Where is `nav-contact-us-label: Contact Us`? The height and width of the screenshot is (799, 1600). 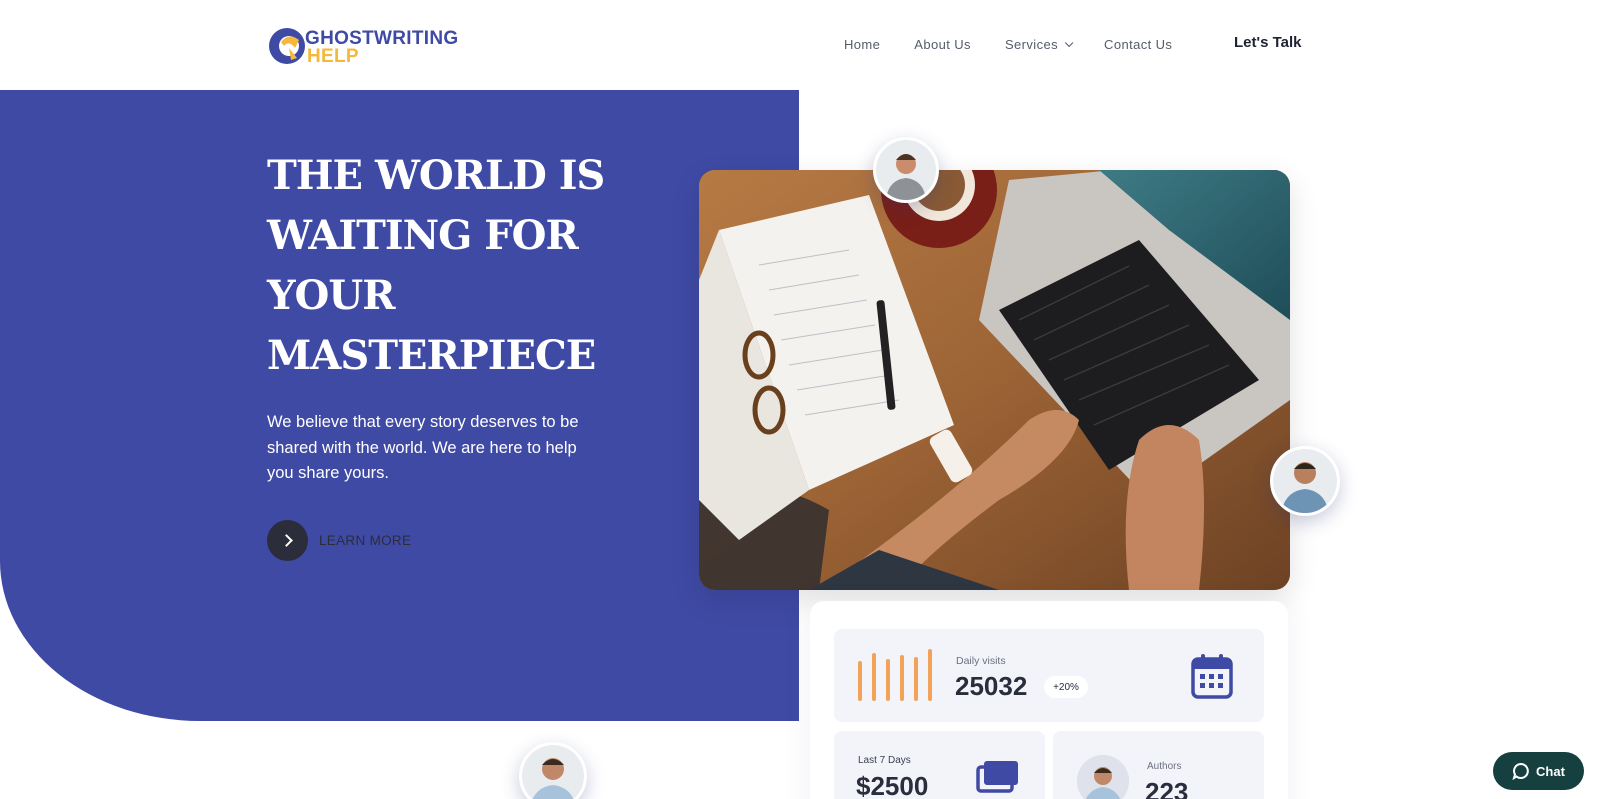 nav-contact-us-label: Contact Us is located at coordinates (1138, 44).